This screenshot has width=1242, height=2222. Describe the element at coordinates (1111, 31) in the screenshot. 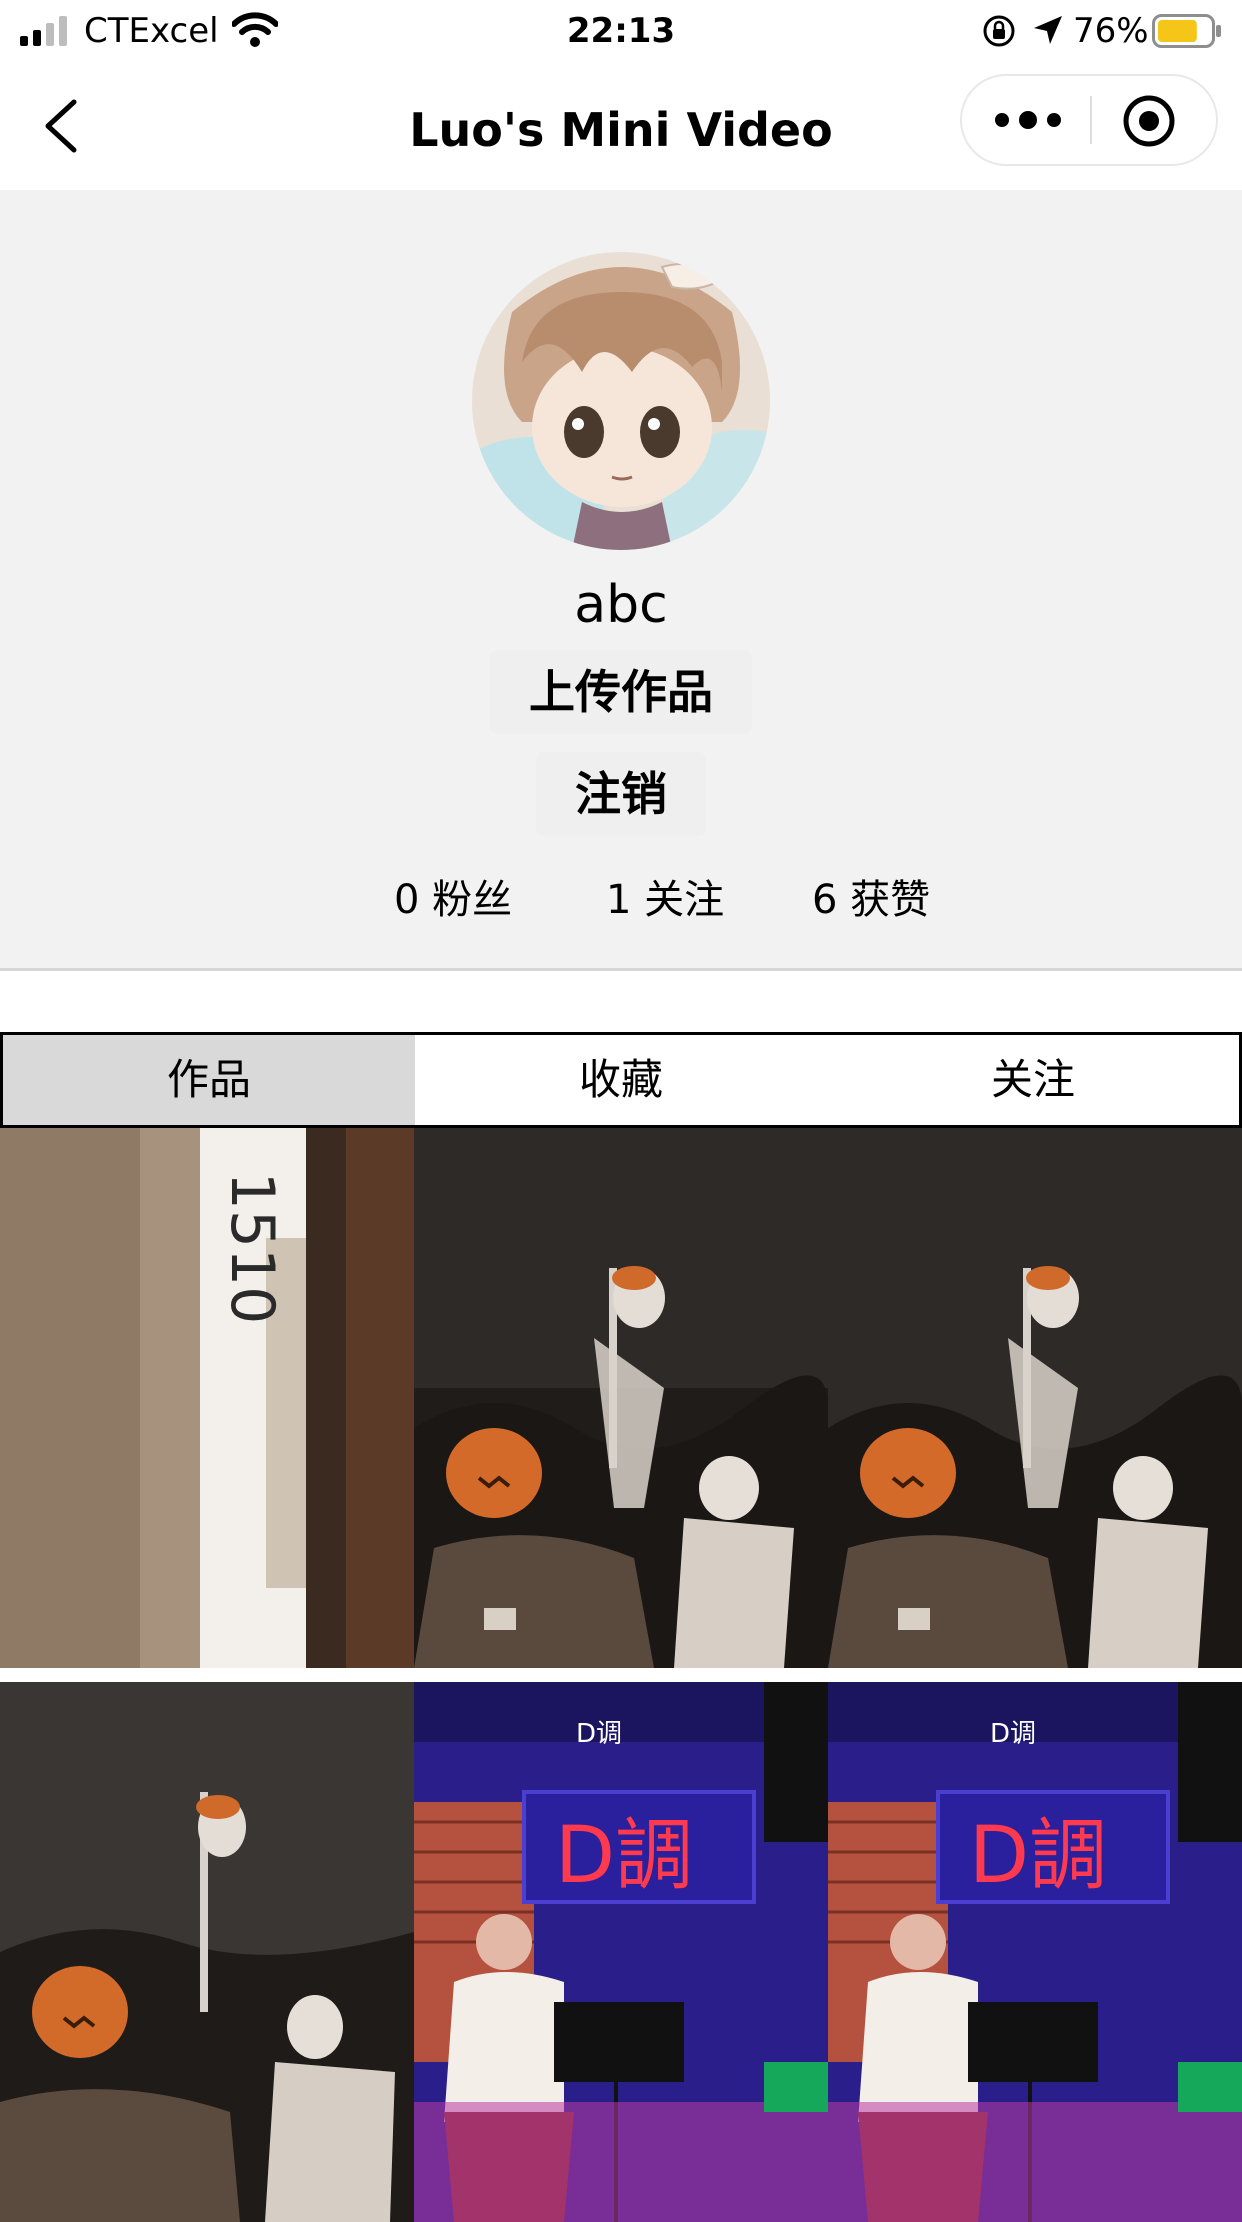

I see `battery-percentage: 76%` at that location.